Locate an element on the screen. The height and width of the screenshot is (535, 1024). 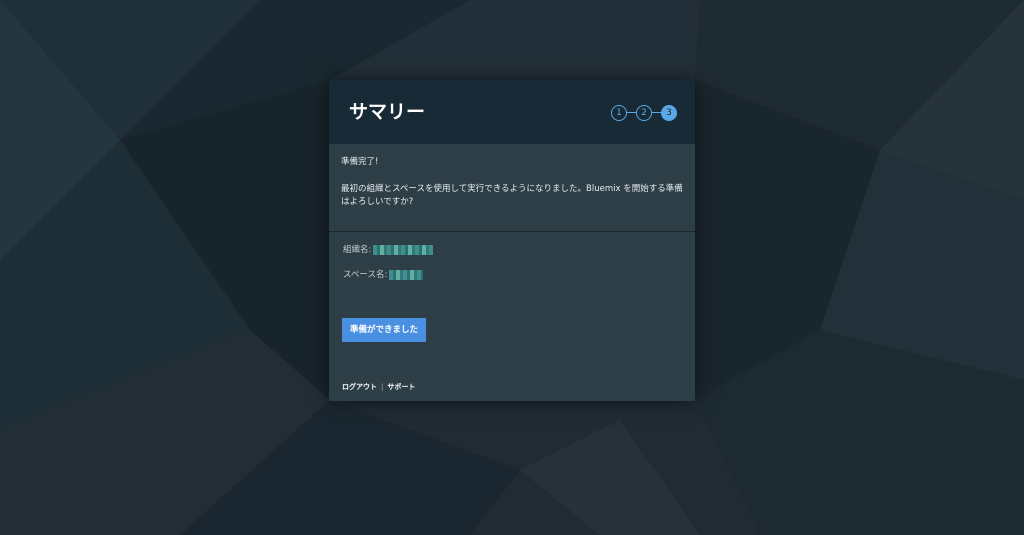
space-name-row: スペース名: is located at coordinates (383, 275).